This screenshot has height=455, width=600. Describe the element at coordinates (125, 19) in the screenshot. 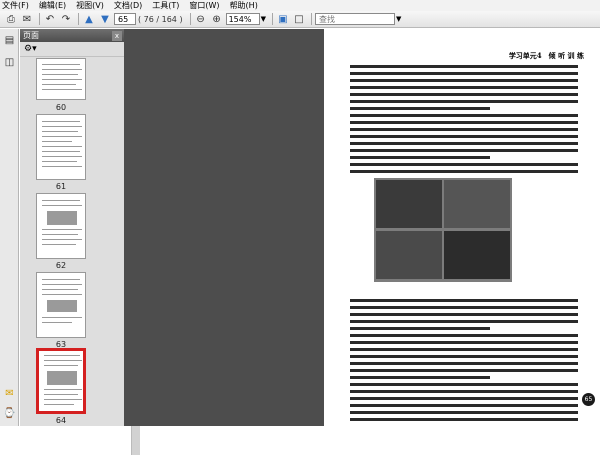

I see `page-number-input` at that location.